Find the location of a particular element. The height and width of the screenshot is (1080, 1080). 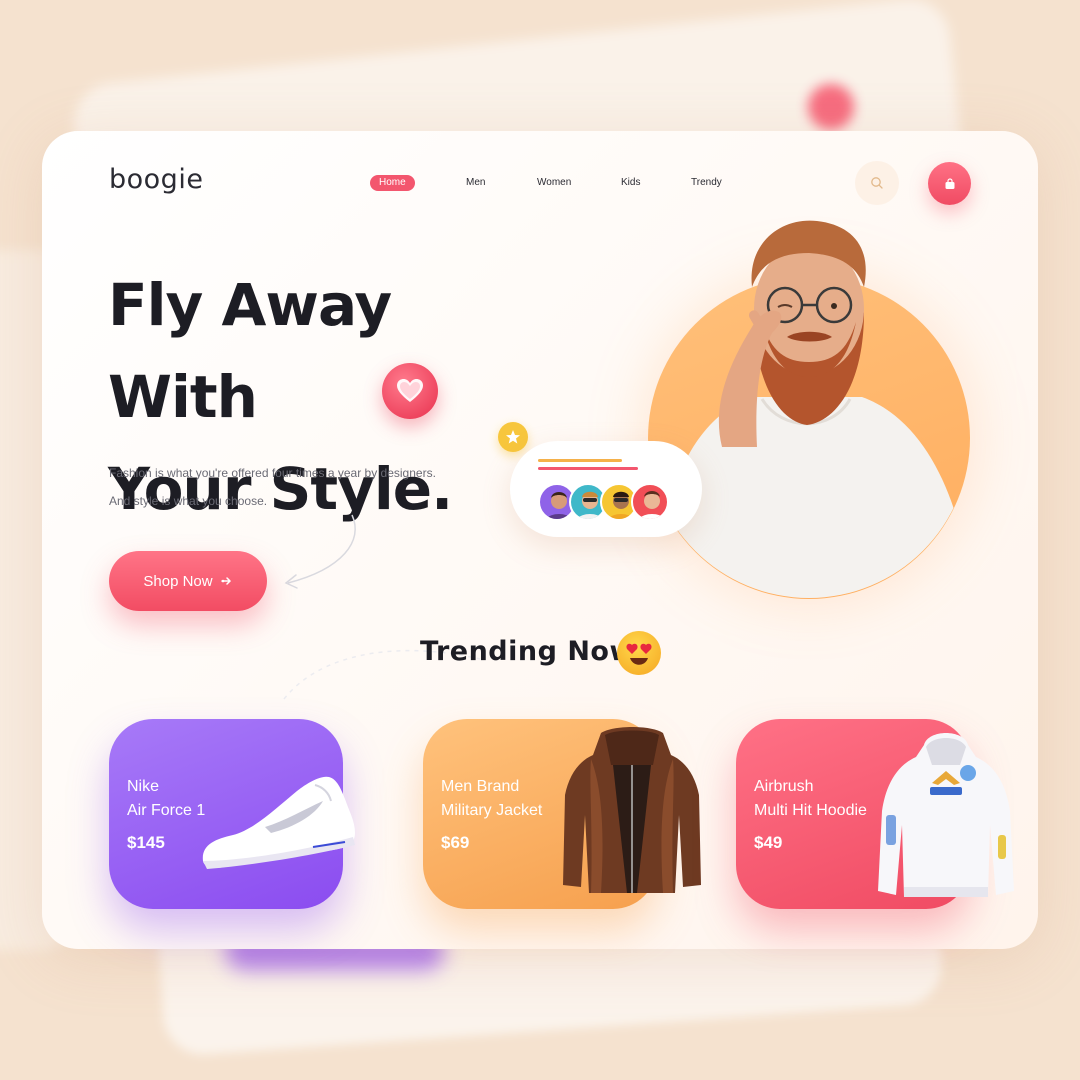

jacket-icon is located at coordinates (632, 810).